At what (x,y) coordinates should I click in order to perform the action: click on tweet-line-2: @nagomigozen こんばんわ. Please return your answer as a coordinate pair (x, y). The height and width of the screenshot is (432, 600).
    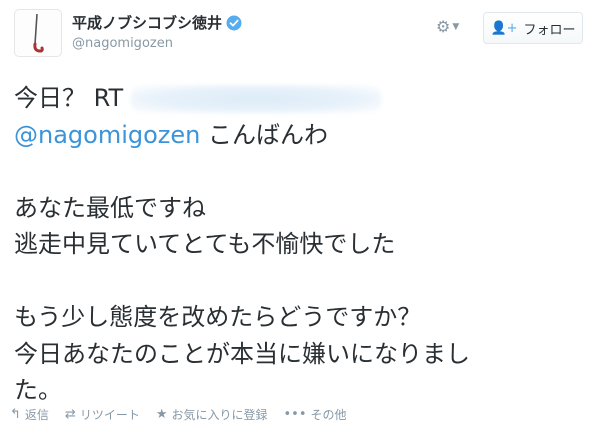
    Looking at the image, I should click on (299, 135).